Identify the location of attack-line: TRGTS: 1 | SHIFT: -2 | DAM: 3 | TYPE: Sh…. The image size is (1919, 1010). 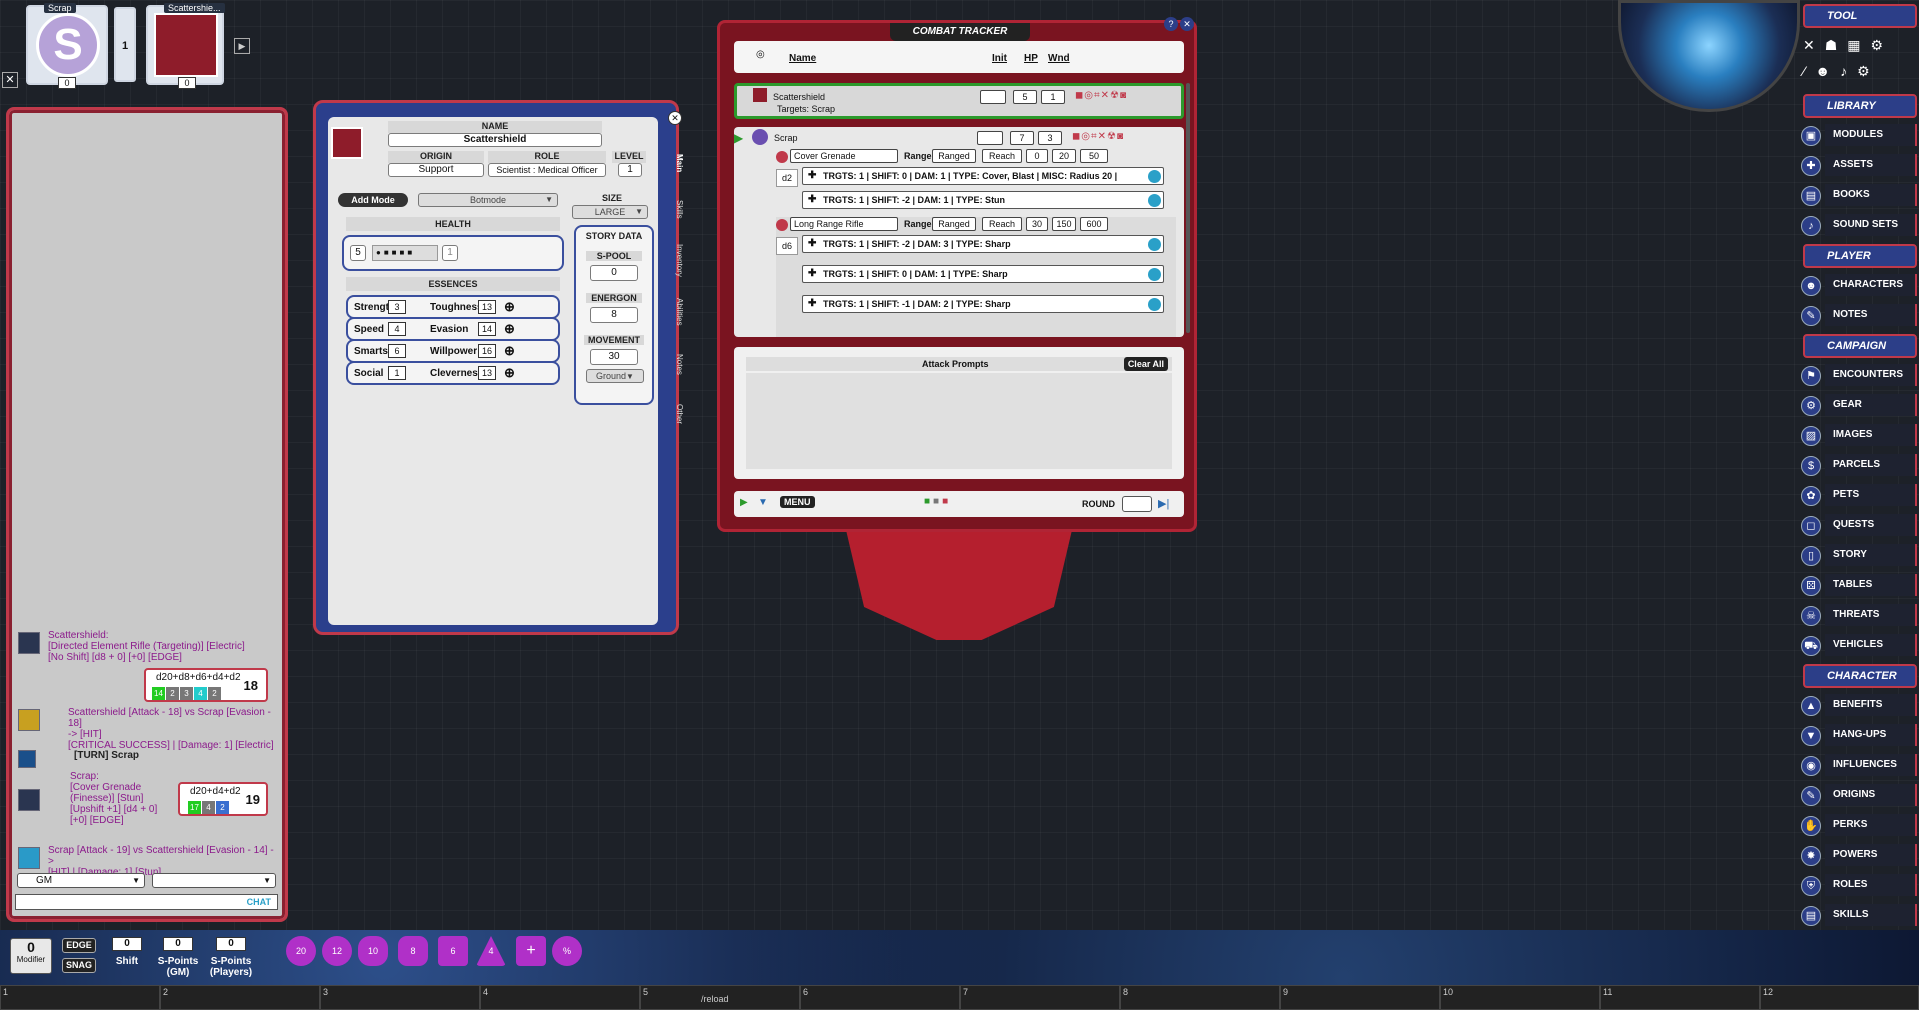
(983, 244).